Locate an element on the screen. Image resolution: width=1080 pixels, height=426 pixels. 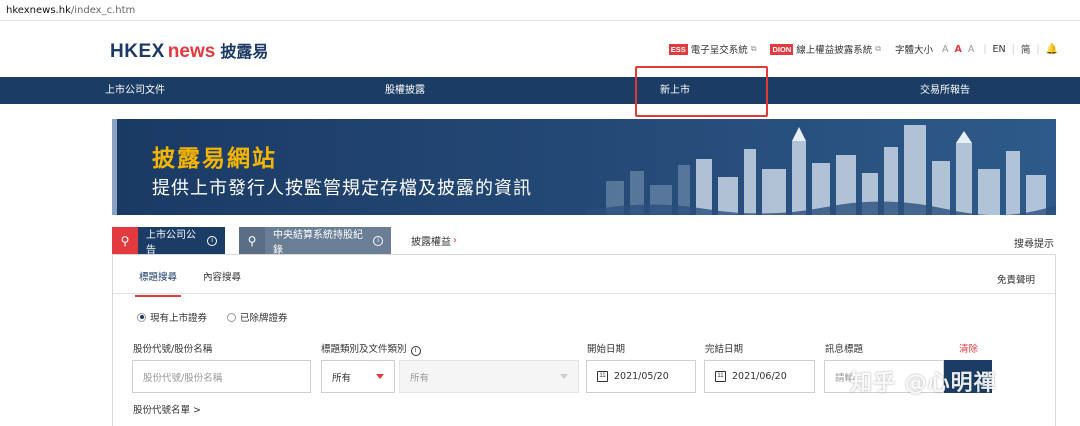
search-tips-link: 搜尋提示 is located at coordinates (1034, 242).